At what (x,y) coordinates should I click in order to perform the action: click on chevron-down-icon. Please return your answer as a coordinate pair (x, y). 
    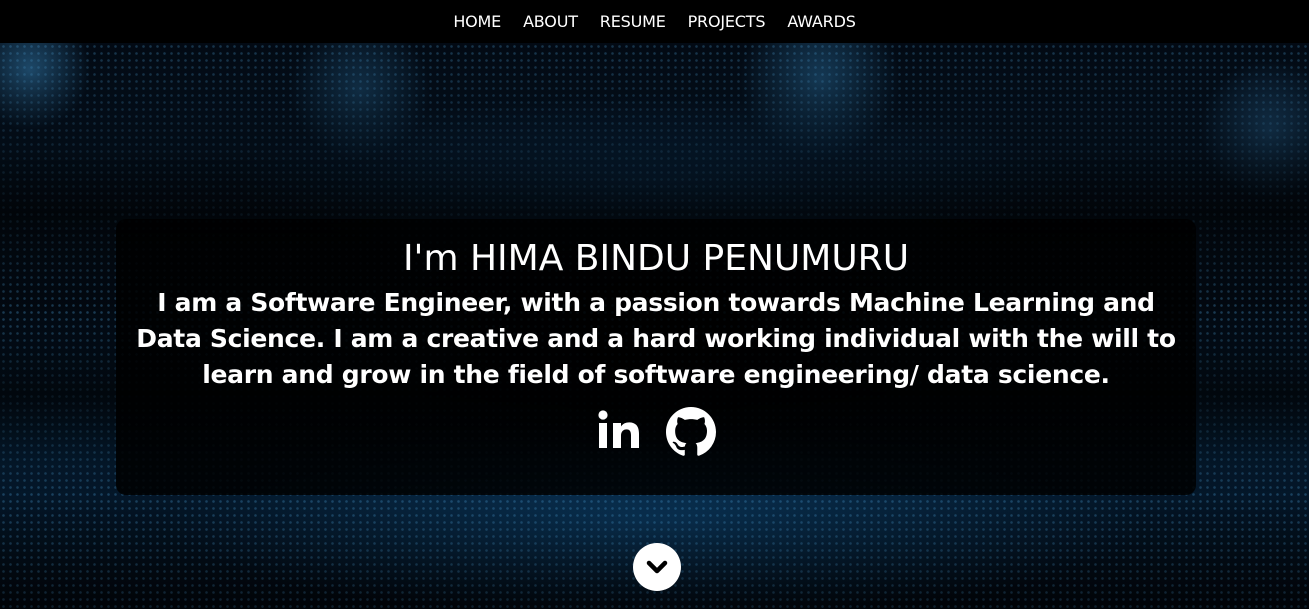
    Looking at the image, I should click on (657, 567).